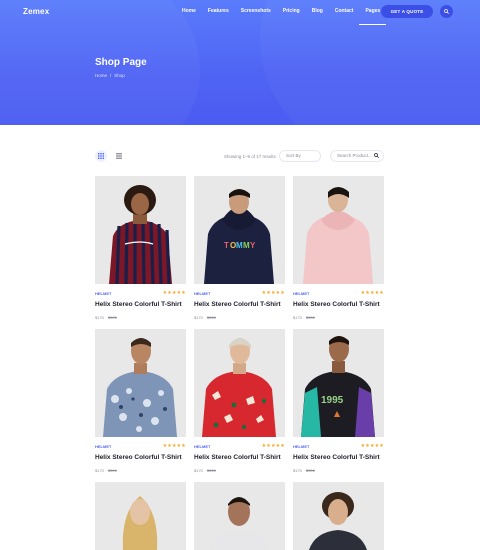  What do you see at coordinates (332, 400) in the screenshot?
I see `svg-text: 1995` at bounding box center [332, 400].